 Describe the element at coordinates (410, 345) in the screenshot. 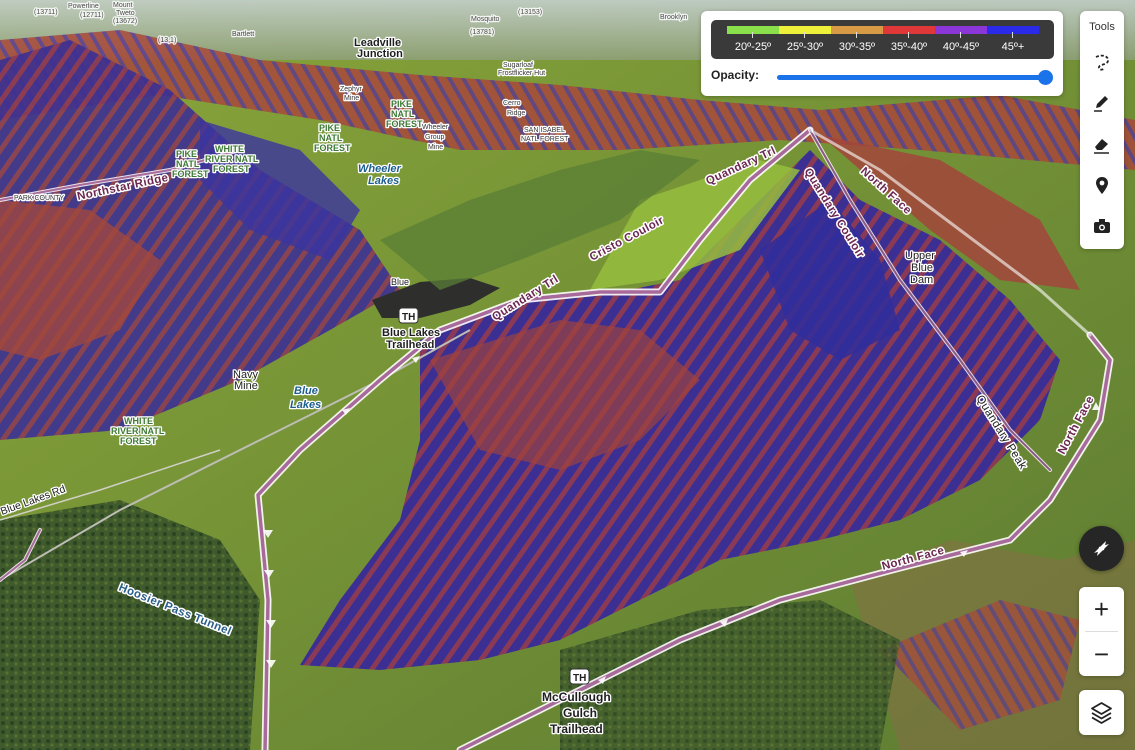

I see `trailhead-blue-lakes-line2: Trailhead` at that location.